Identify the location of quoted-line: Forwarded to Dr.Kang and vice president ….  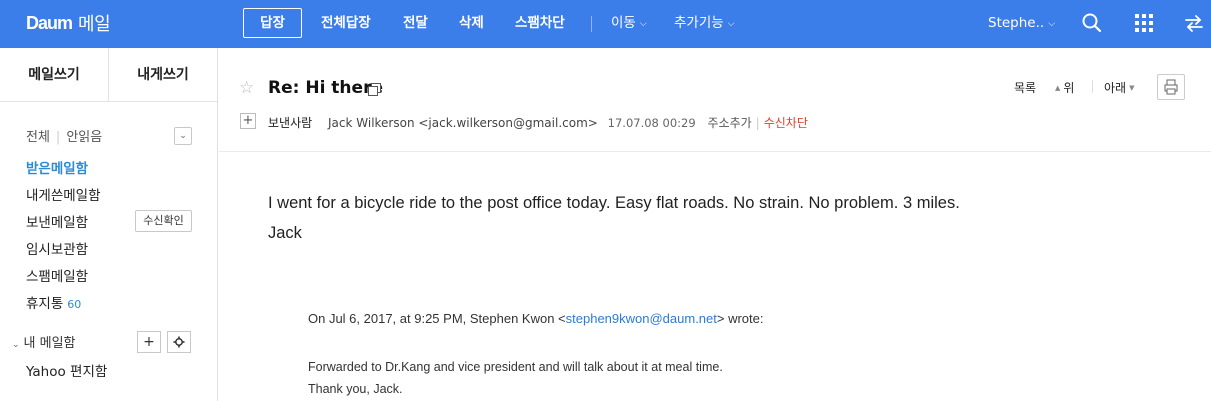
(515, 367).